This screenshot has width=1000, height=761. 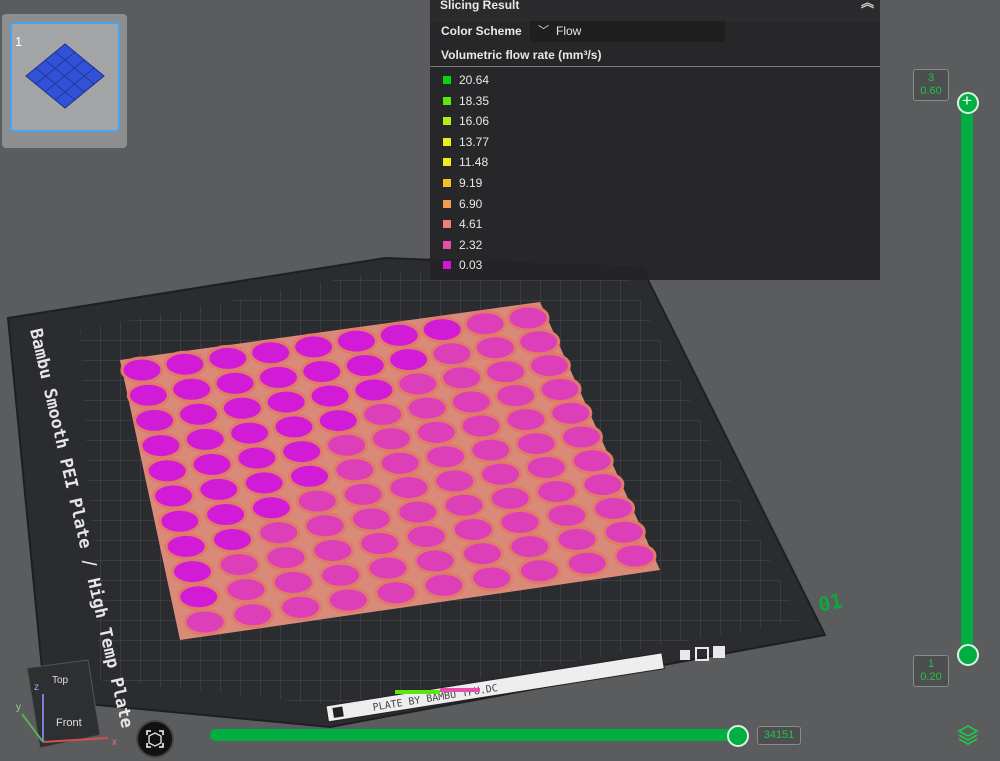 I want to click on color-scheme-label: Color Scheme, so click(x=481, y=31).